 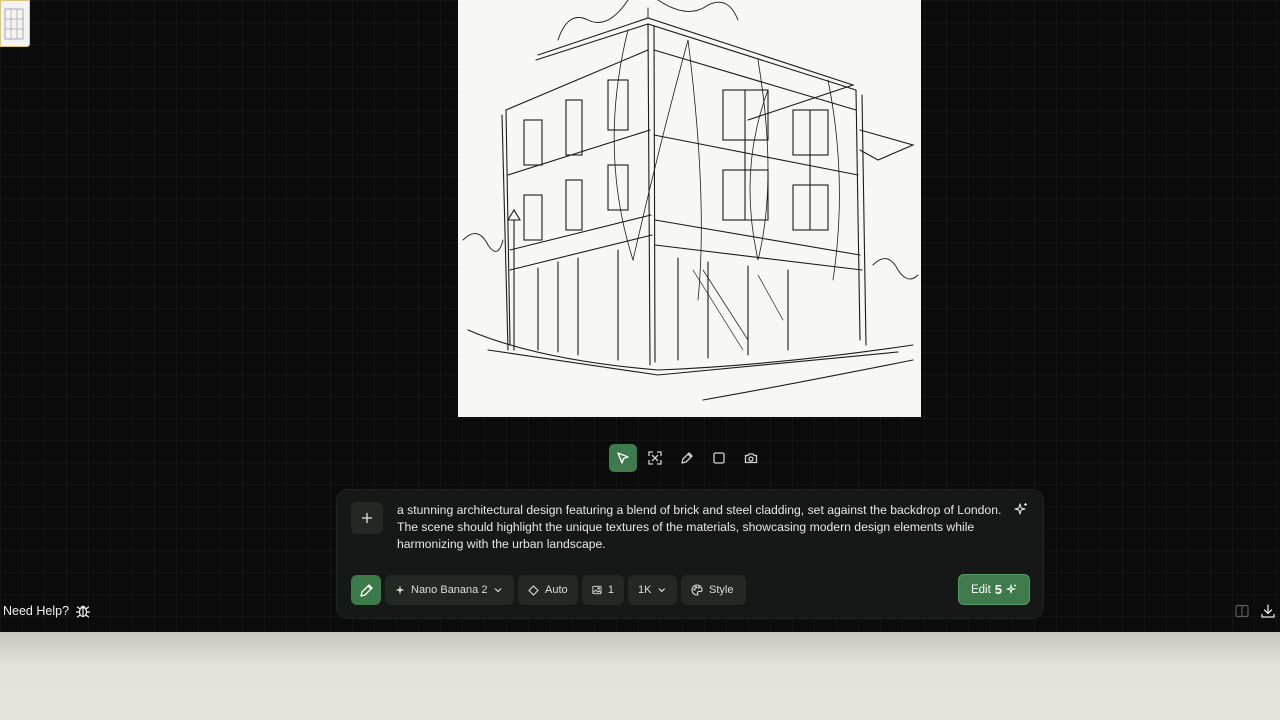 What do you see at coordinates (556, 590) in the screenshot?
I see `aspect-label: Auto` at bounding box center [556, 590].